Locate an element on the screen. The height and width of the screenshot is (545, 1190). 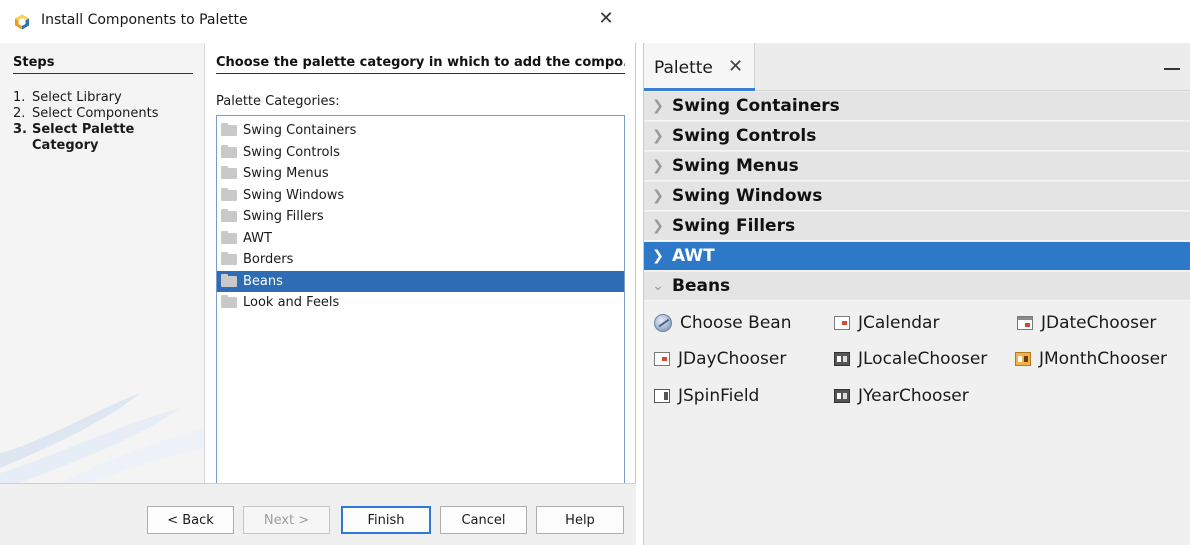
day-chooser-icon is located at coordinates (662, 359).